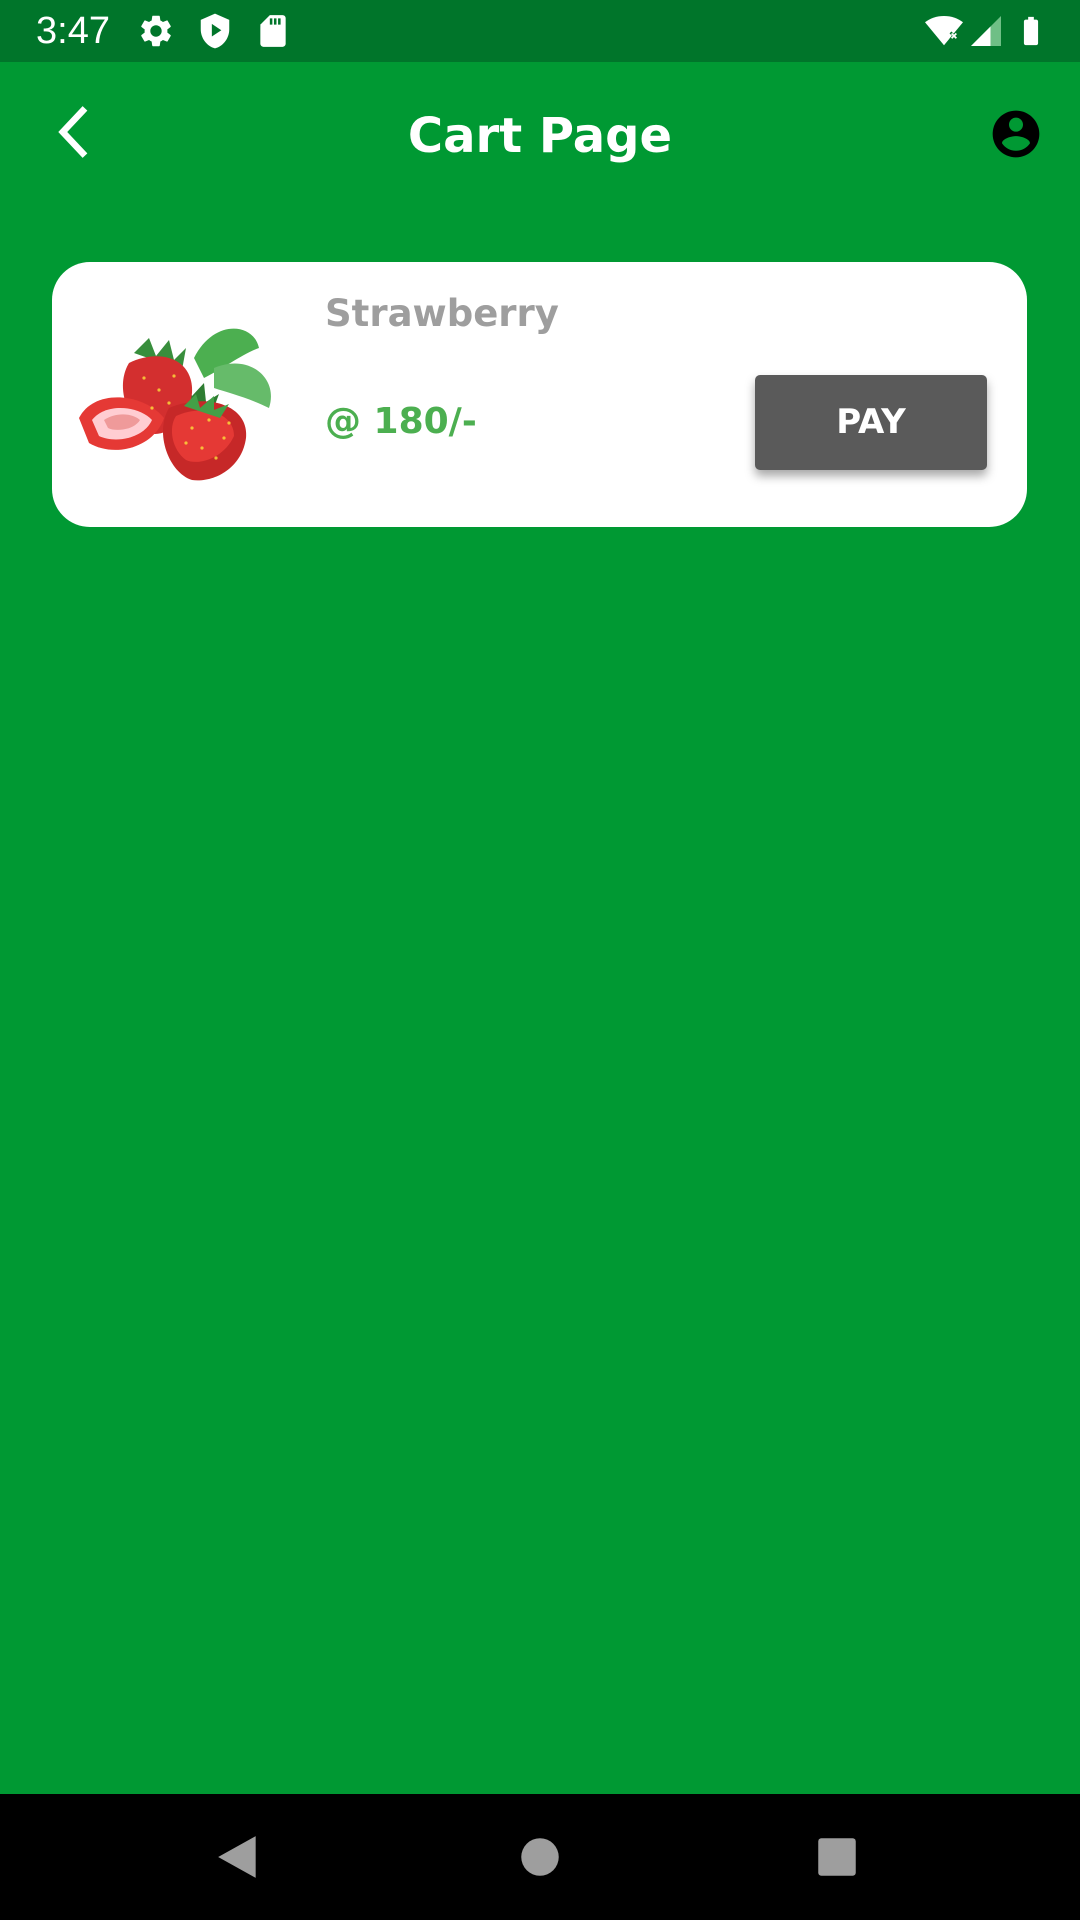  What do you see at coordinates (871, 422) in the screenshot?
I see `pay-button: PAY` at bounding box center [871, 422].